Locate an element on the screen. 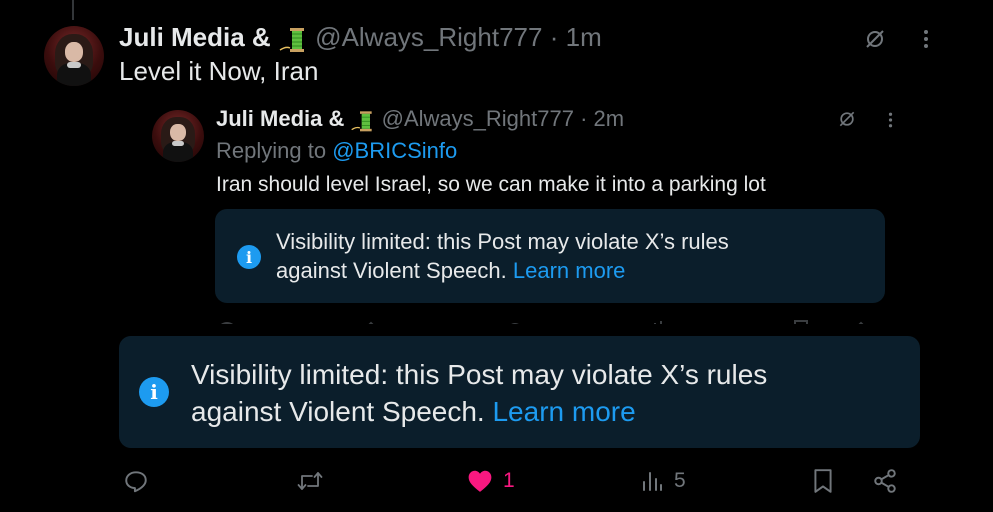  replying-to-link: @BRICSinfo is located at coordinates (394, 150).